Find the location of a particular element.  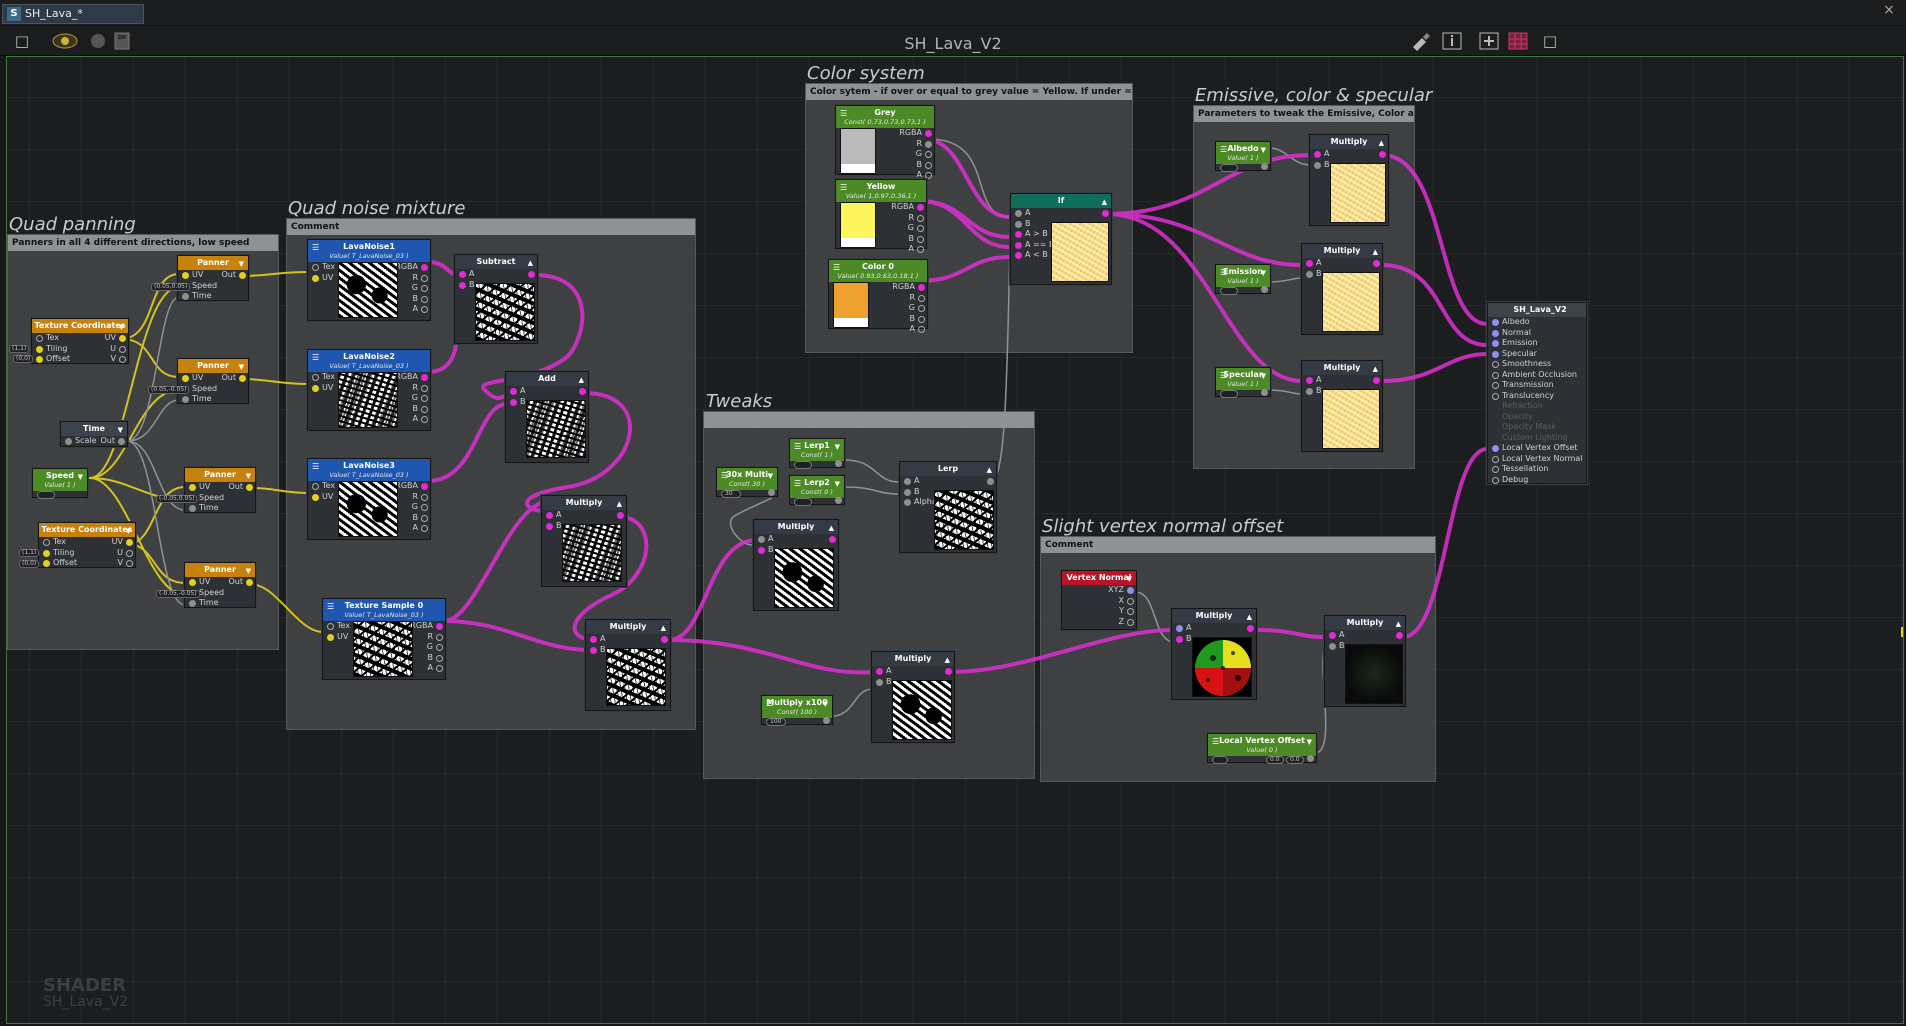

speed-field is located at coordinates (46, 495).